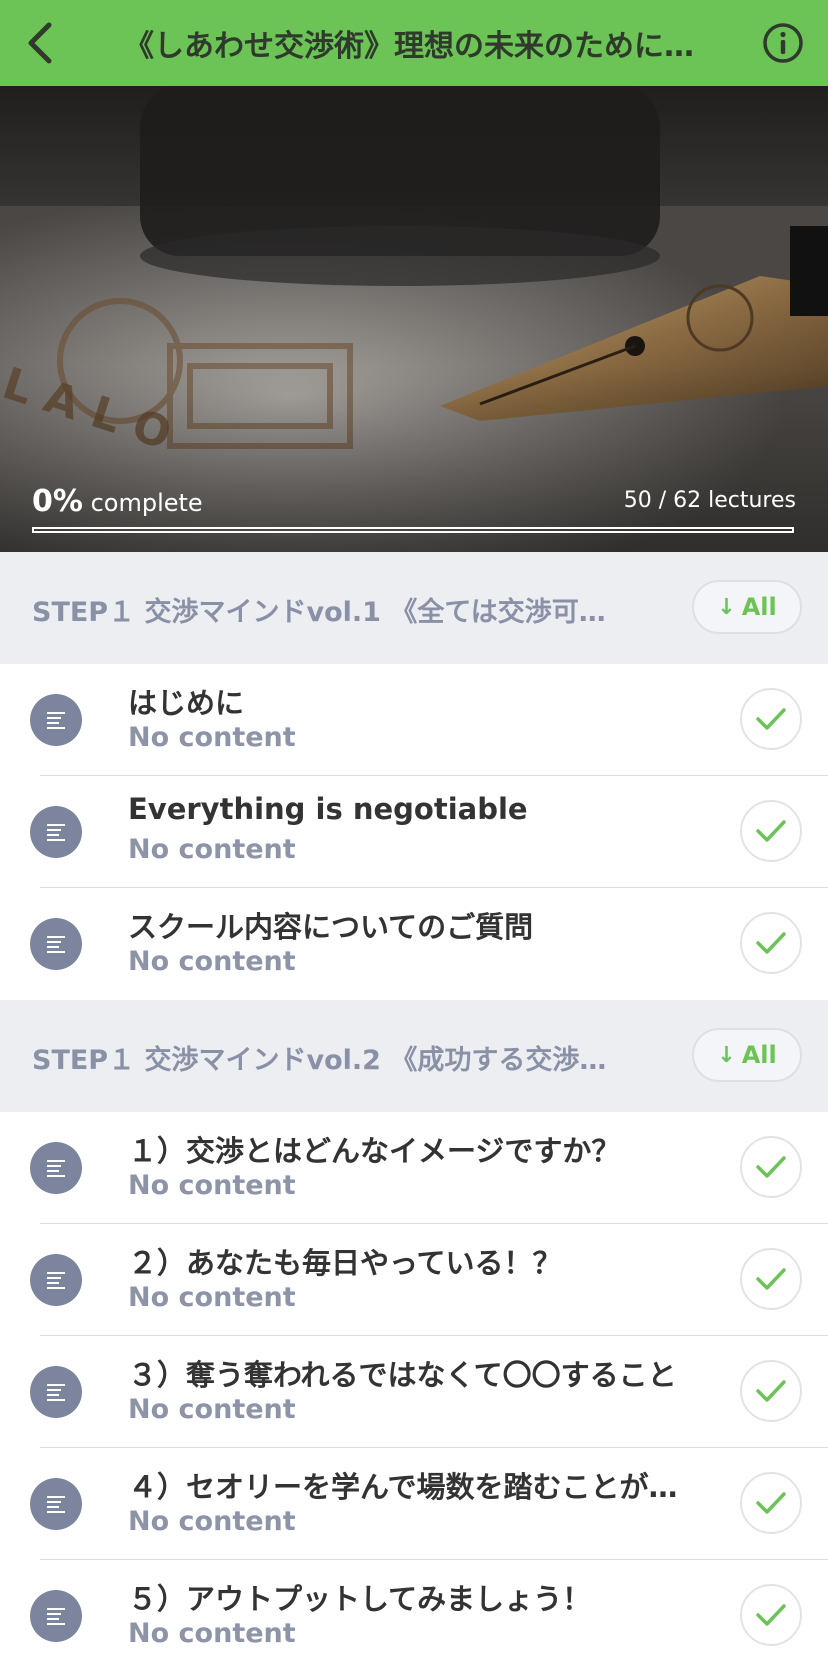 The image size is (828, 1667). Describe the element at coordinates (360, 1599) in the screenshot. I see `lecture-title: ５）アウトプットしてみましょう！` at that location.